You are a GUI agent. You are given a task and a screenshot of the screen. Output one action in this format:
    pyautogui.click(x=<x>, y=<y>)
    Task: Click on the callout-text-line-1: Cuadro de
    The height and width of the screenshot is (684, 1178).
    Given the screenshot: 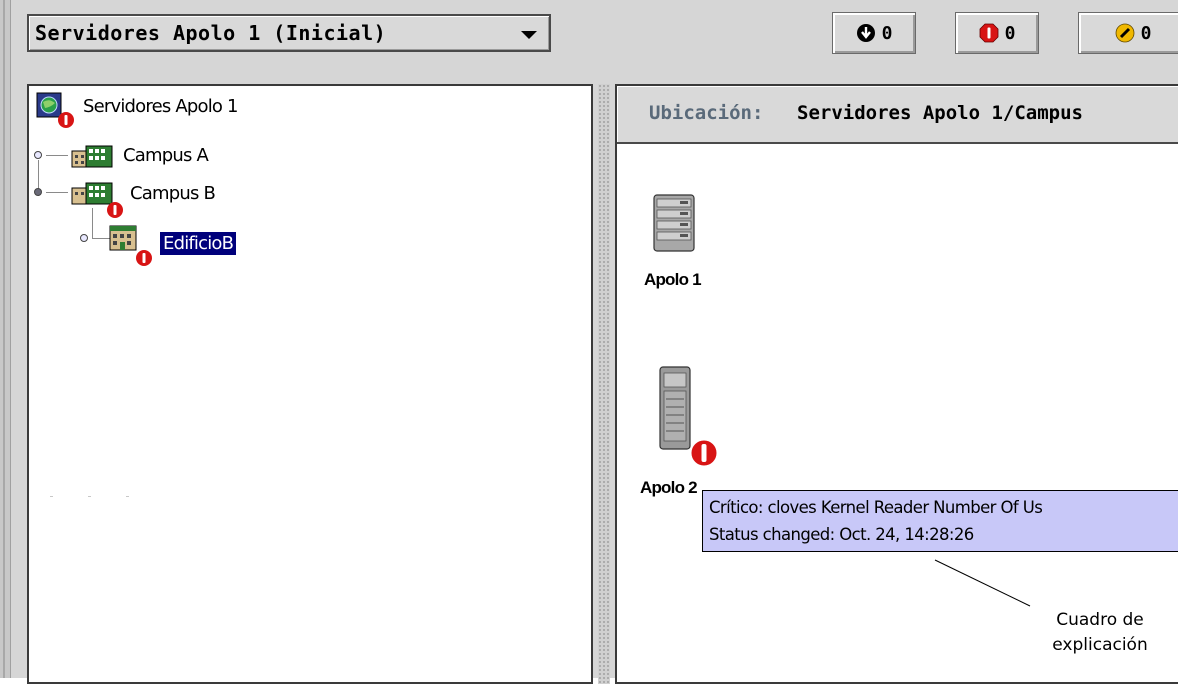 What is the action you would take?
    pyautogui.click(x=1100, y=620)
    